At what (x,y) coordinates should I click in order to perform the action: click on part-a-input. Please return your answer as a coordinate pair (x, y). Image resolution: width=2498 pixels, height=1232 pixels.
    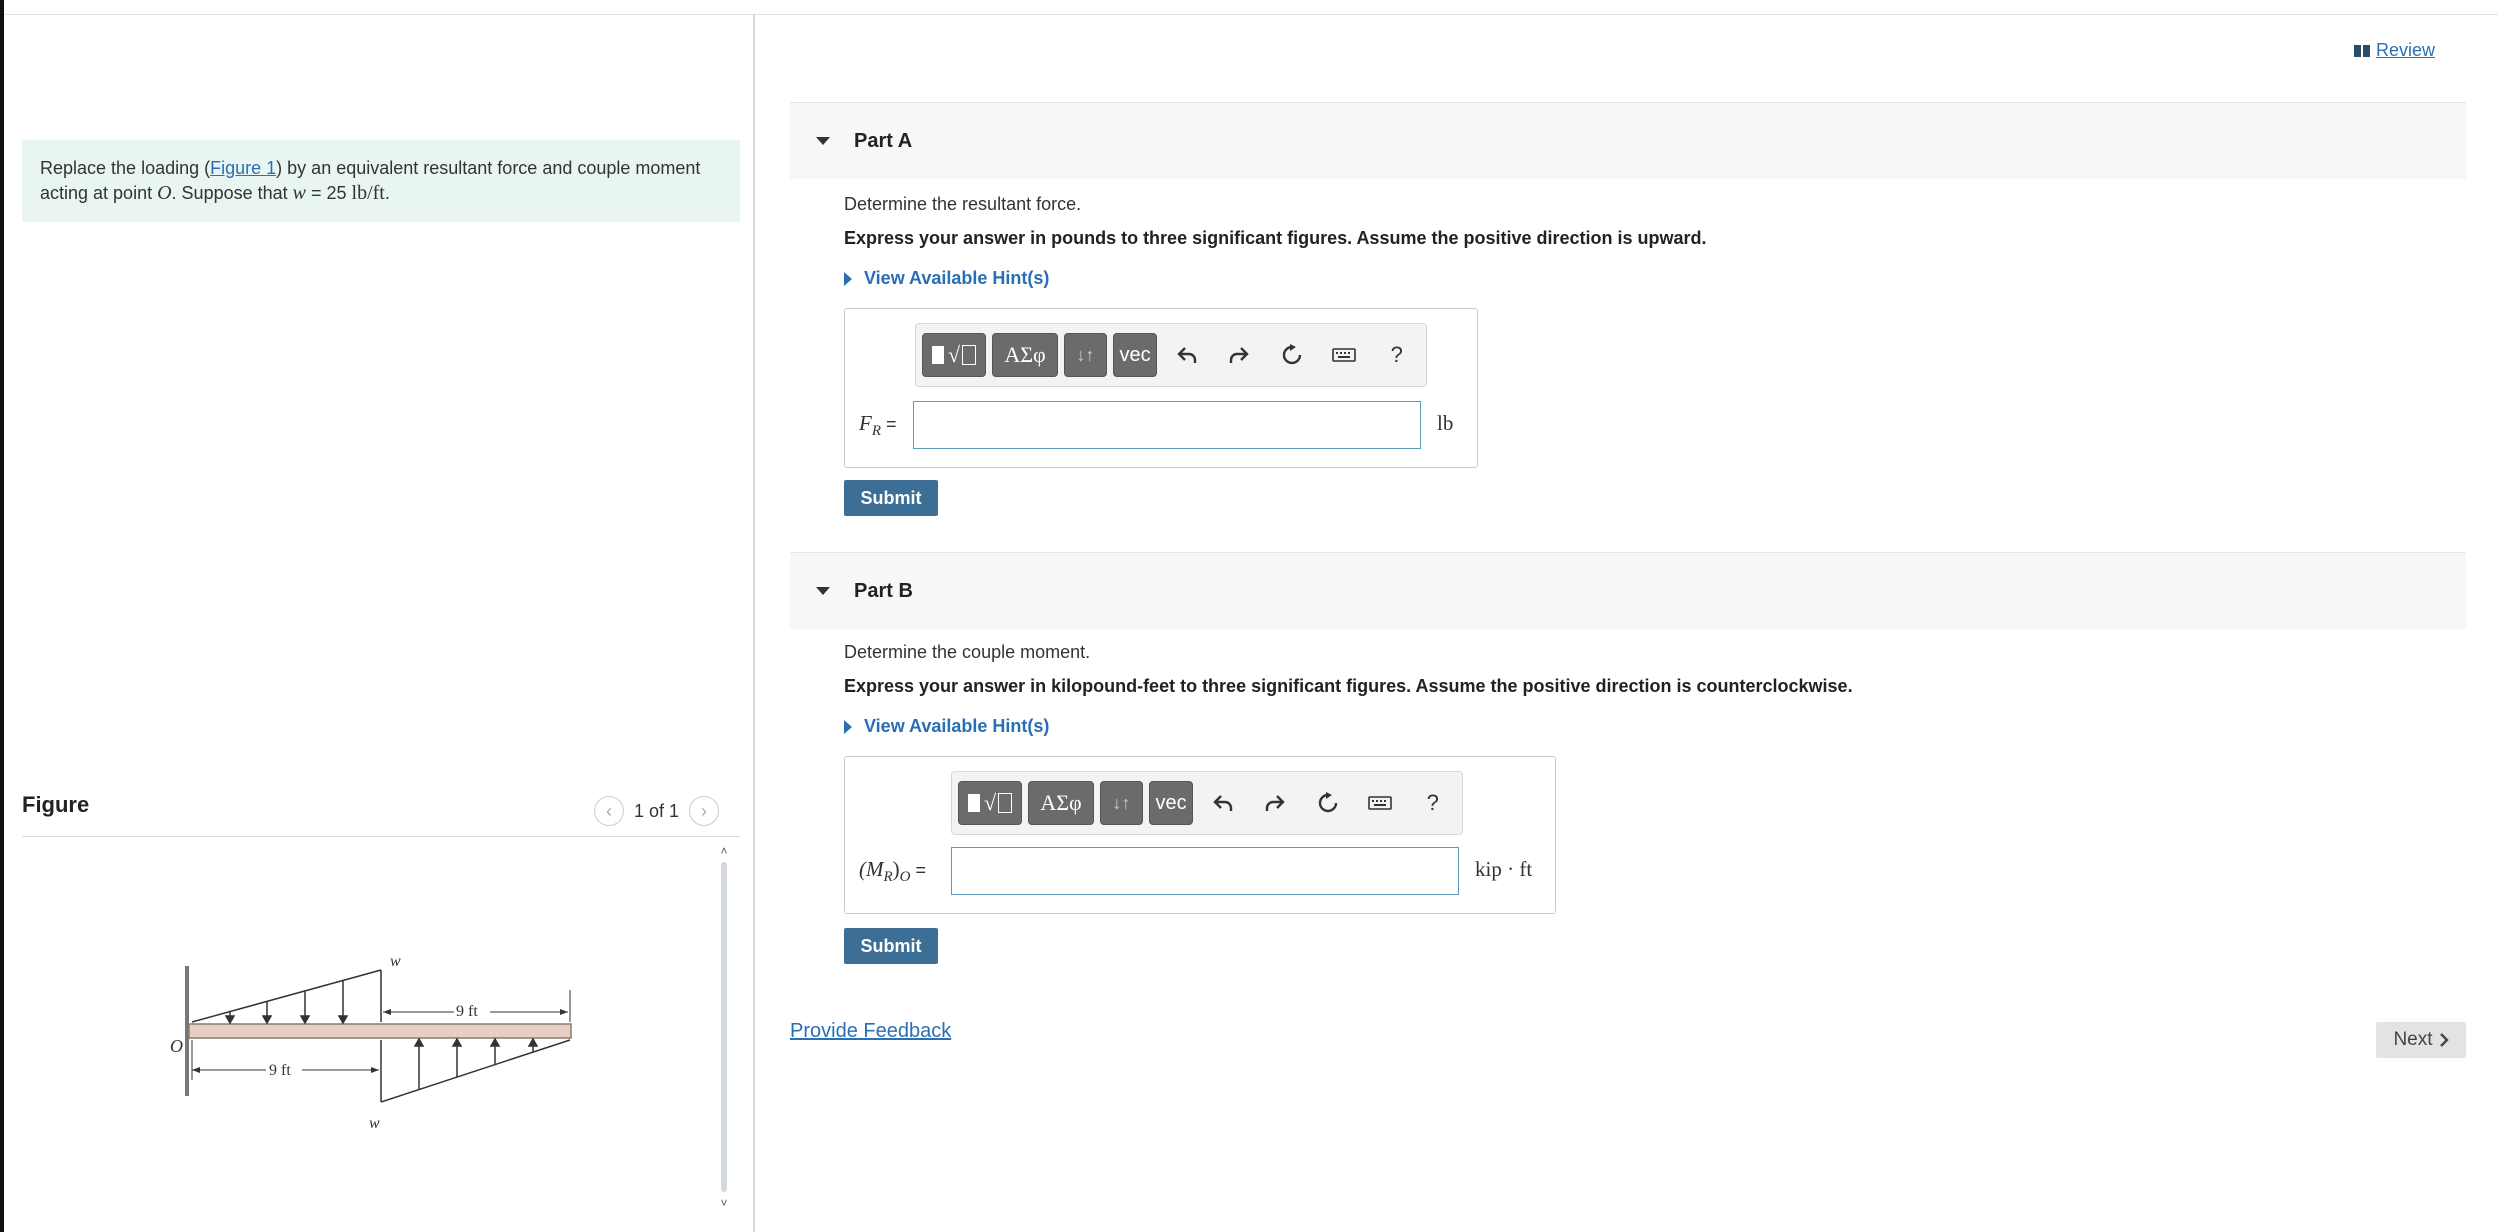
    Looking at the image, I should click on (1167, 425).